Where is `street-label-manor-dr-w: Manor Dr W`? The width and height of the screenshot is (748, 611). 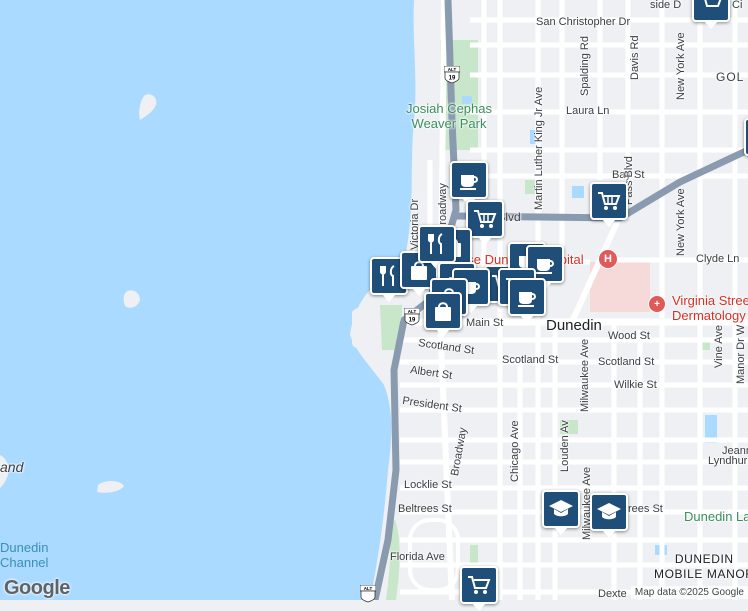
street-label-manor-dr-w: Manor Dr W is located at coordinates (741, 354).